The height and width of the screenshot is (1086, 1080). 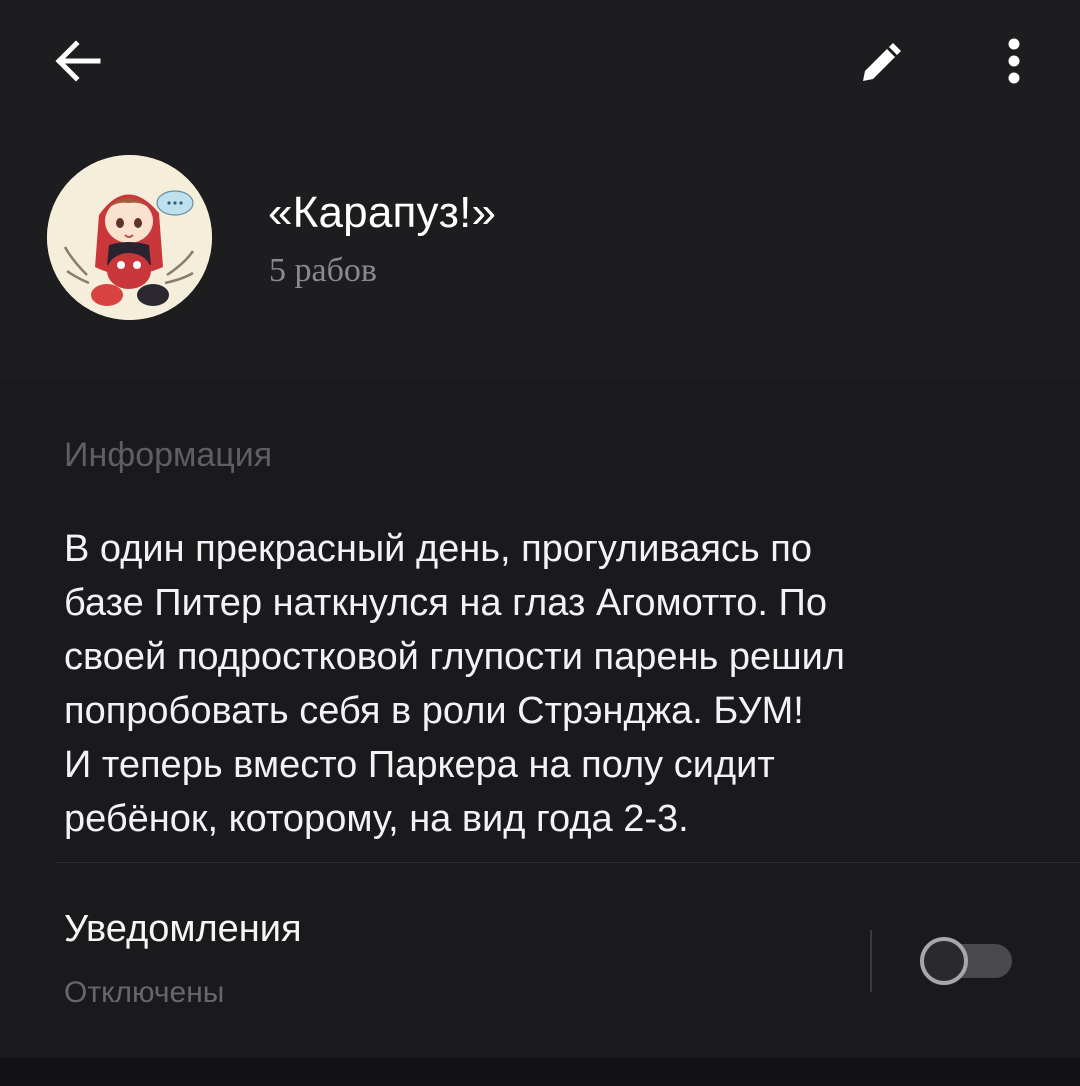 What do you see at coordinates (144, 992) in the screenshot?
I see `notifications-state: Отключены` at bounding box center [144, 992].